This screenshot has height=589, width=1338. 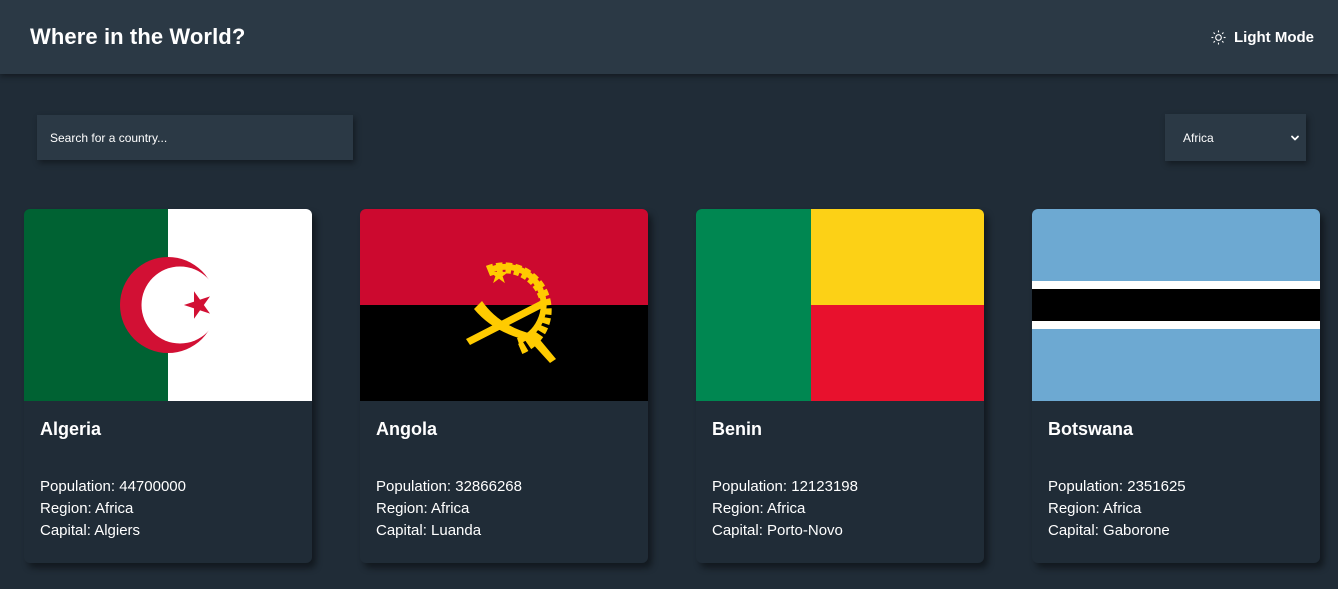 I want to click on capital-value: Gaborone, so click(x=1136, y=530).